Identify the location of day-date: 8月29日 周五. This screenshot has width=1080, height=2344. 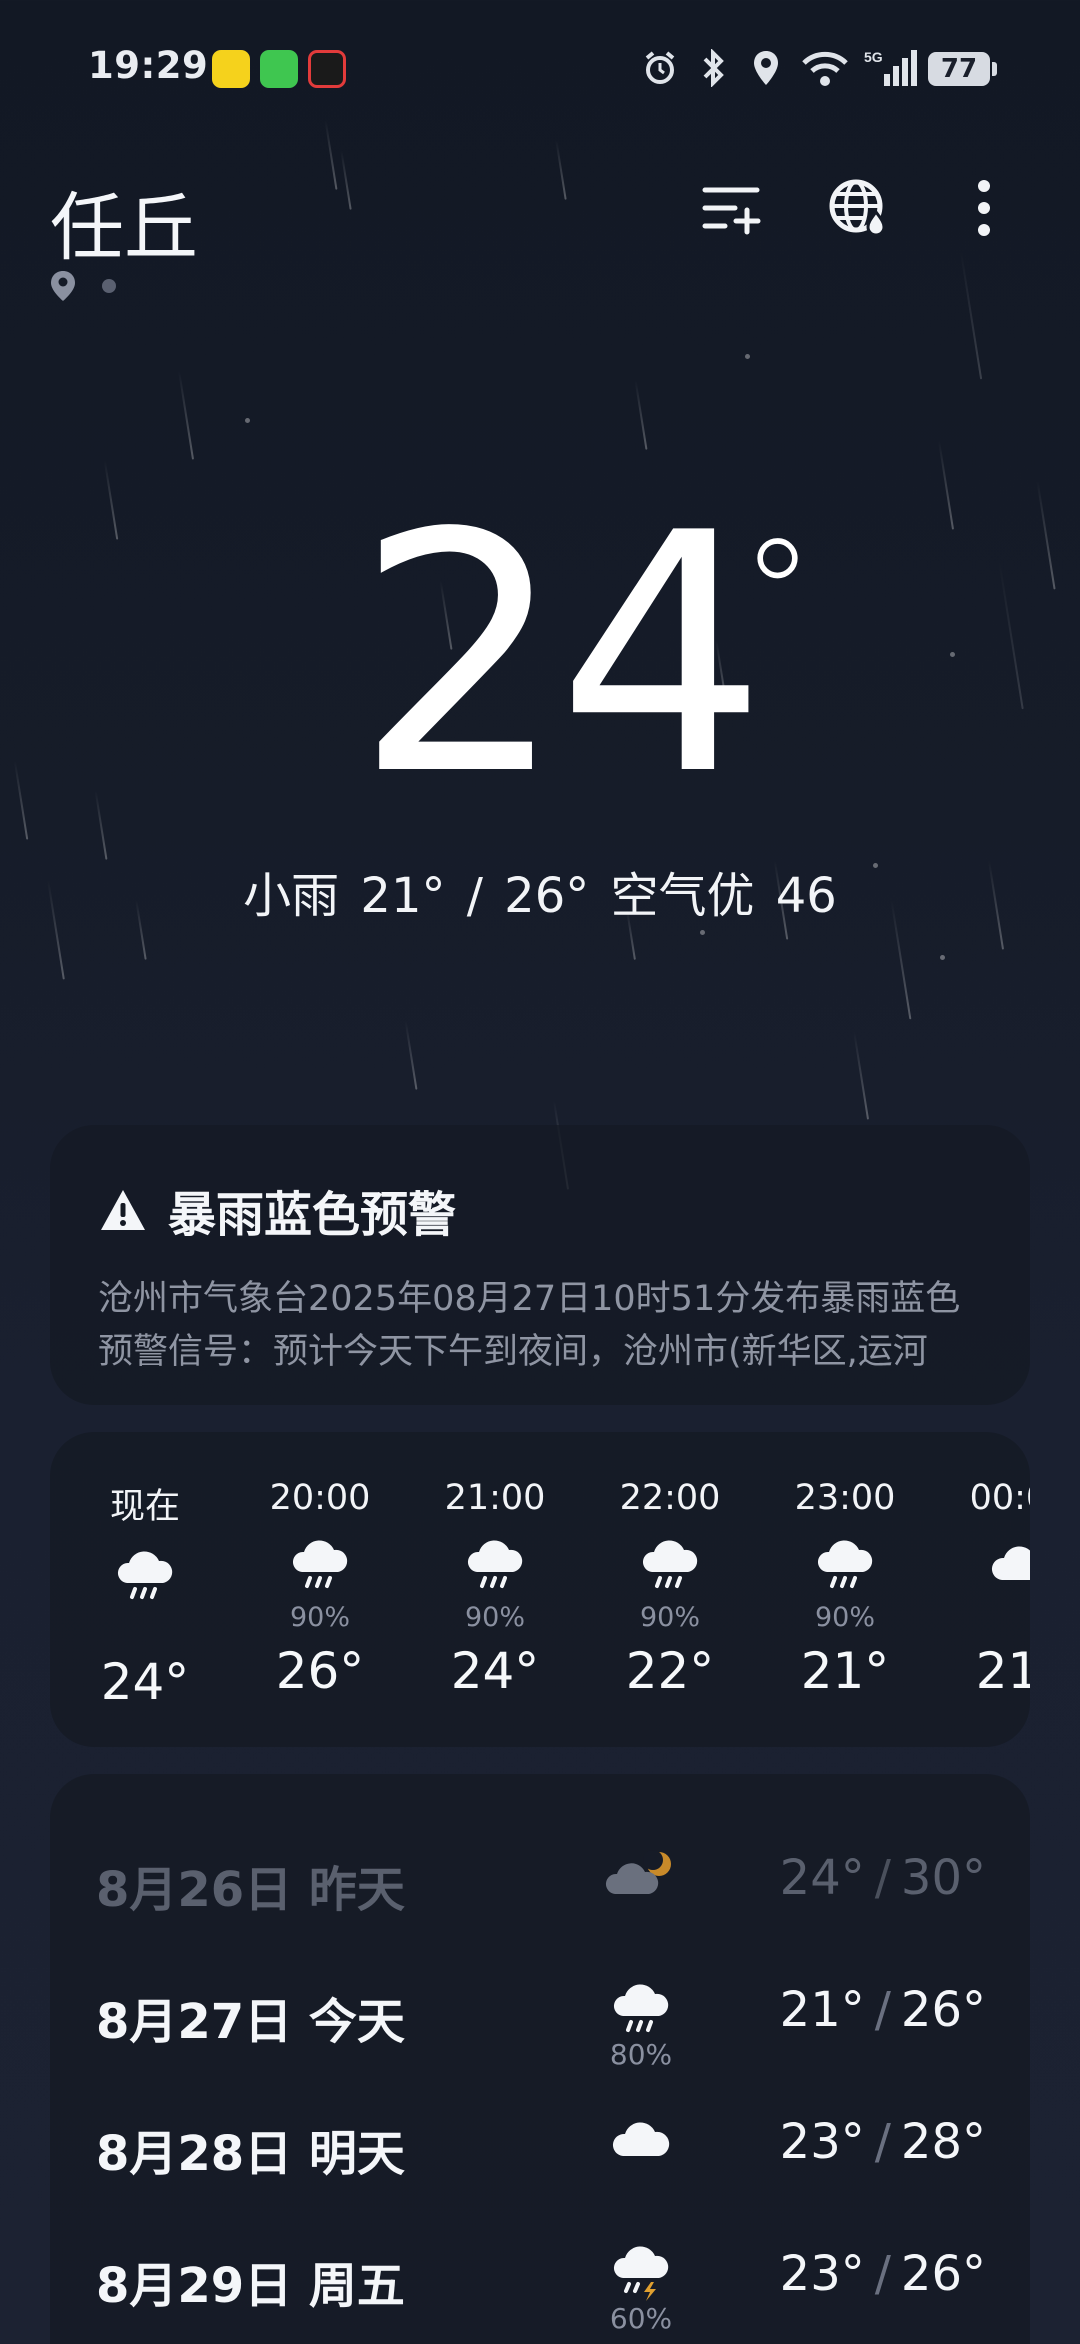
(250, 2286).